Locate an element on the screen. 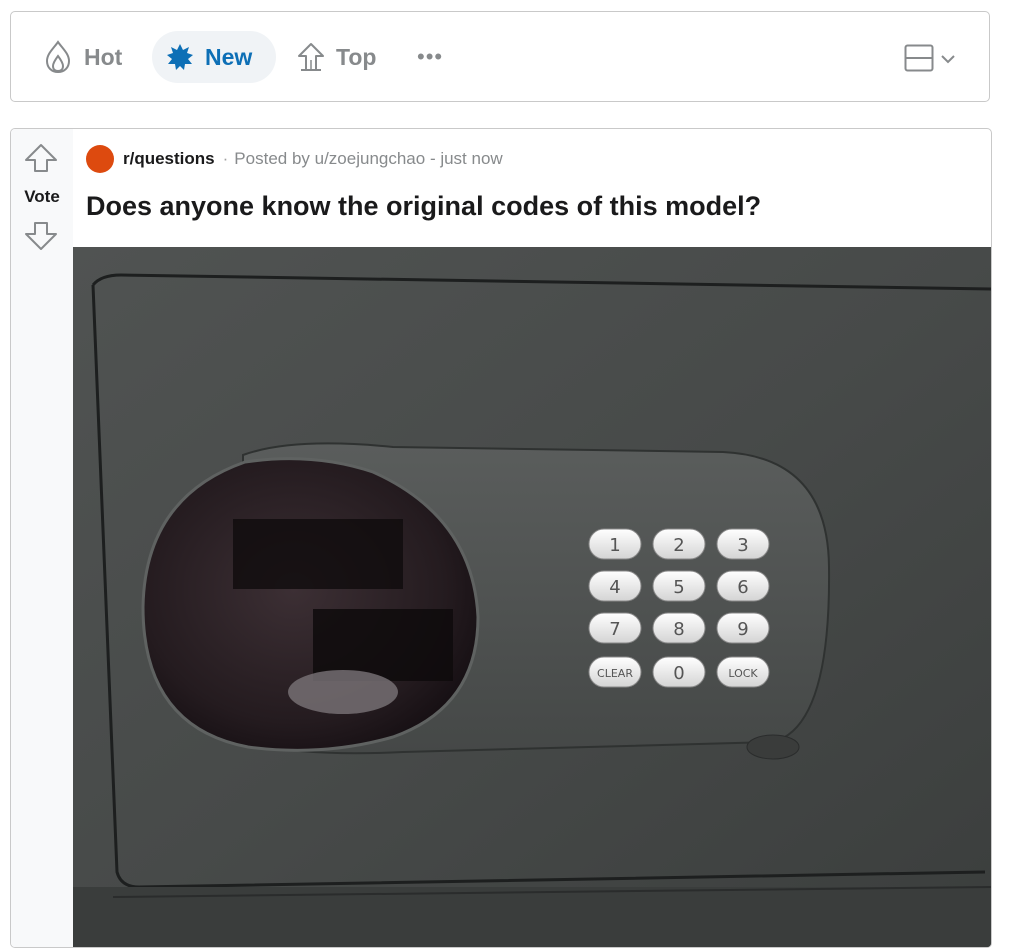 The height and width of the screenshot is (948, 1014). key-3-label: 3 is located at coordinates (742, 545).